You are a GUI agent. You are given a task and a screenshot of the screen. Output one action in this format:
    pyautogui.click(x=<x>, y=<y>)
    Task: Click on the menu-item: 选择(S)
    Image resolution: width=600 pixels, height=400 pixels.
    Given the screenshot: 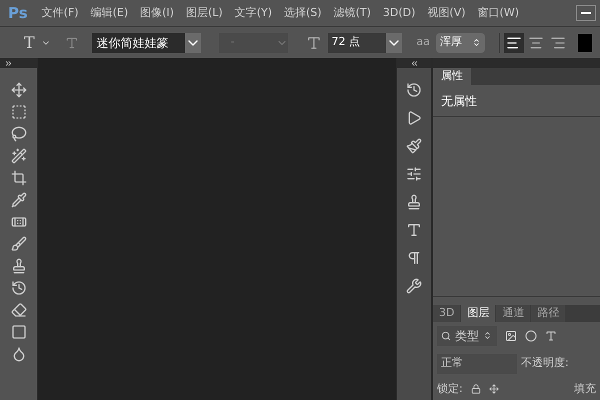 What is the action you would take?
    pyautogui.click(x=303, y=13)
    